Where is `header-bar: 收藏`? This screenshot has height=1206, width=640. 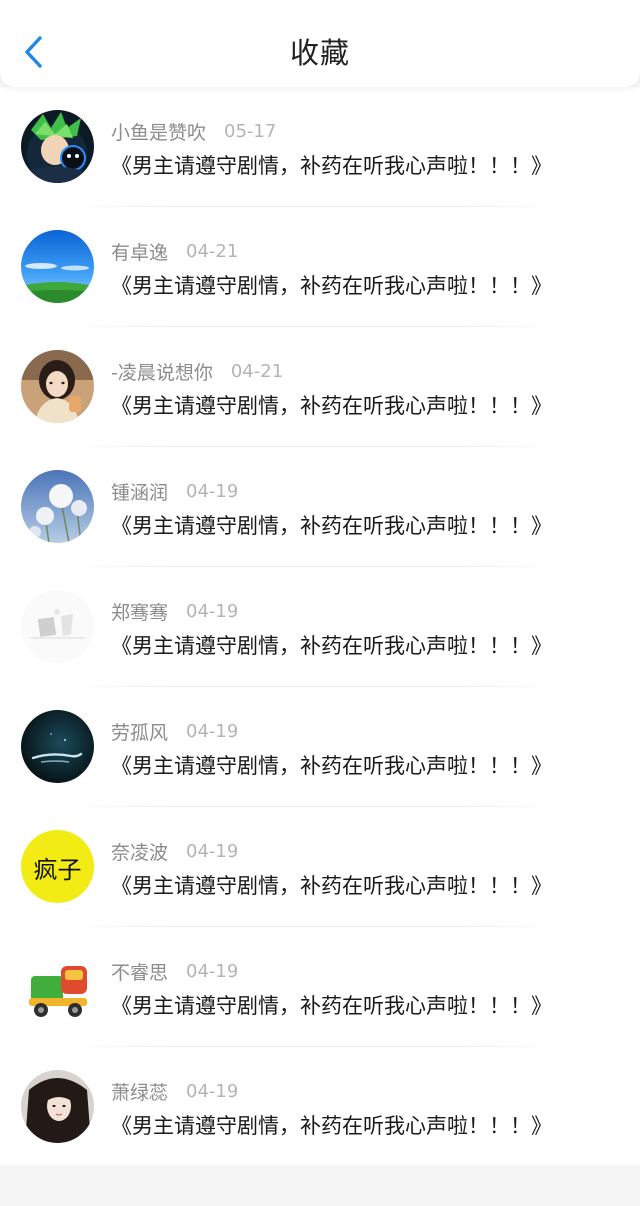 header-bar: 收藏 is located at coordinates (320, 43).